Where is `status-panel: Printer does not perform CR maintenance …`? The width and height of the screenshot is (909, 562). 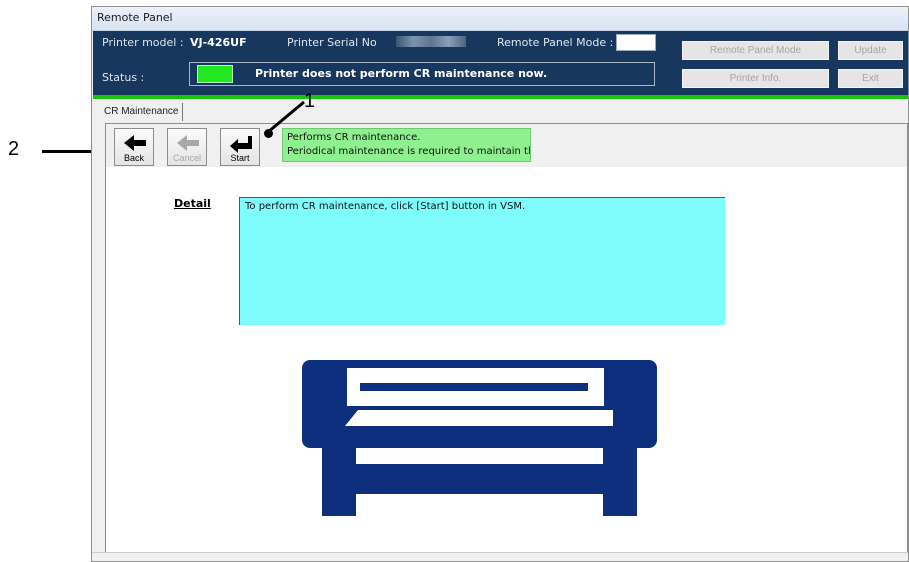
status-panel: Printer does not perform CR maintenance … is located at coordinates (422, 74).